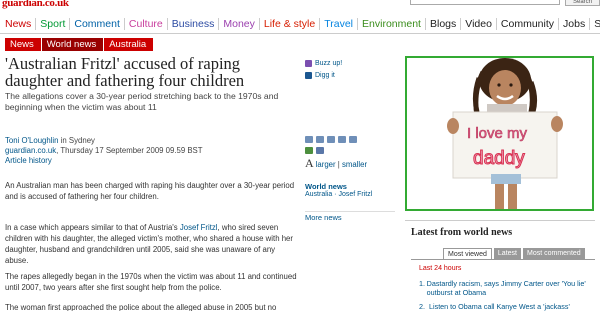 The width and height of the screenshot is (600, 311). Describe the element at coordinates (290, 23) in the screenshot. I see `nav-life-style: Life & style` at that location.